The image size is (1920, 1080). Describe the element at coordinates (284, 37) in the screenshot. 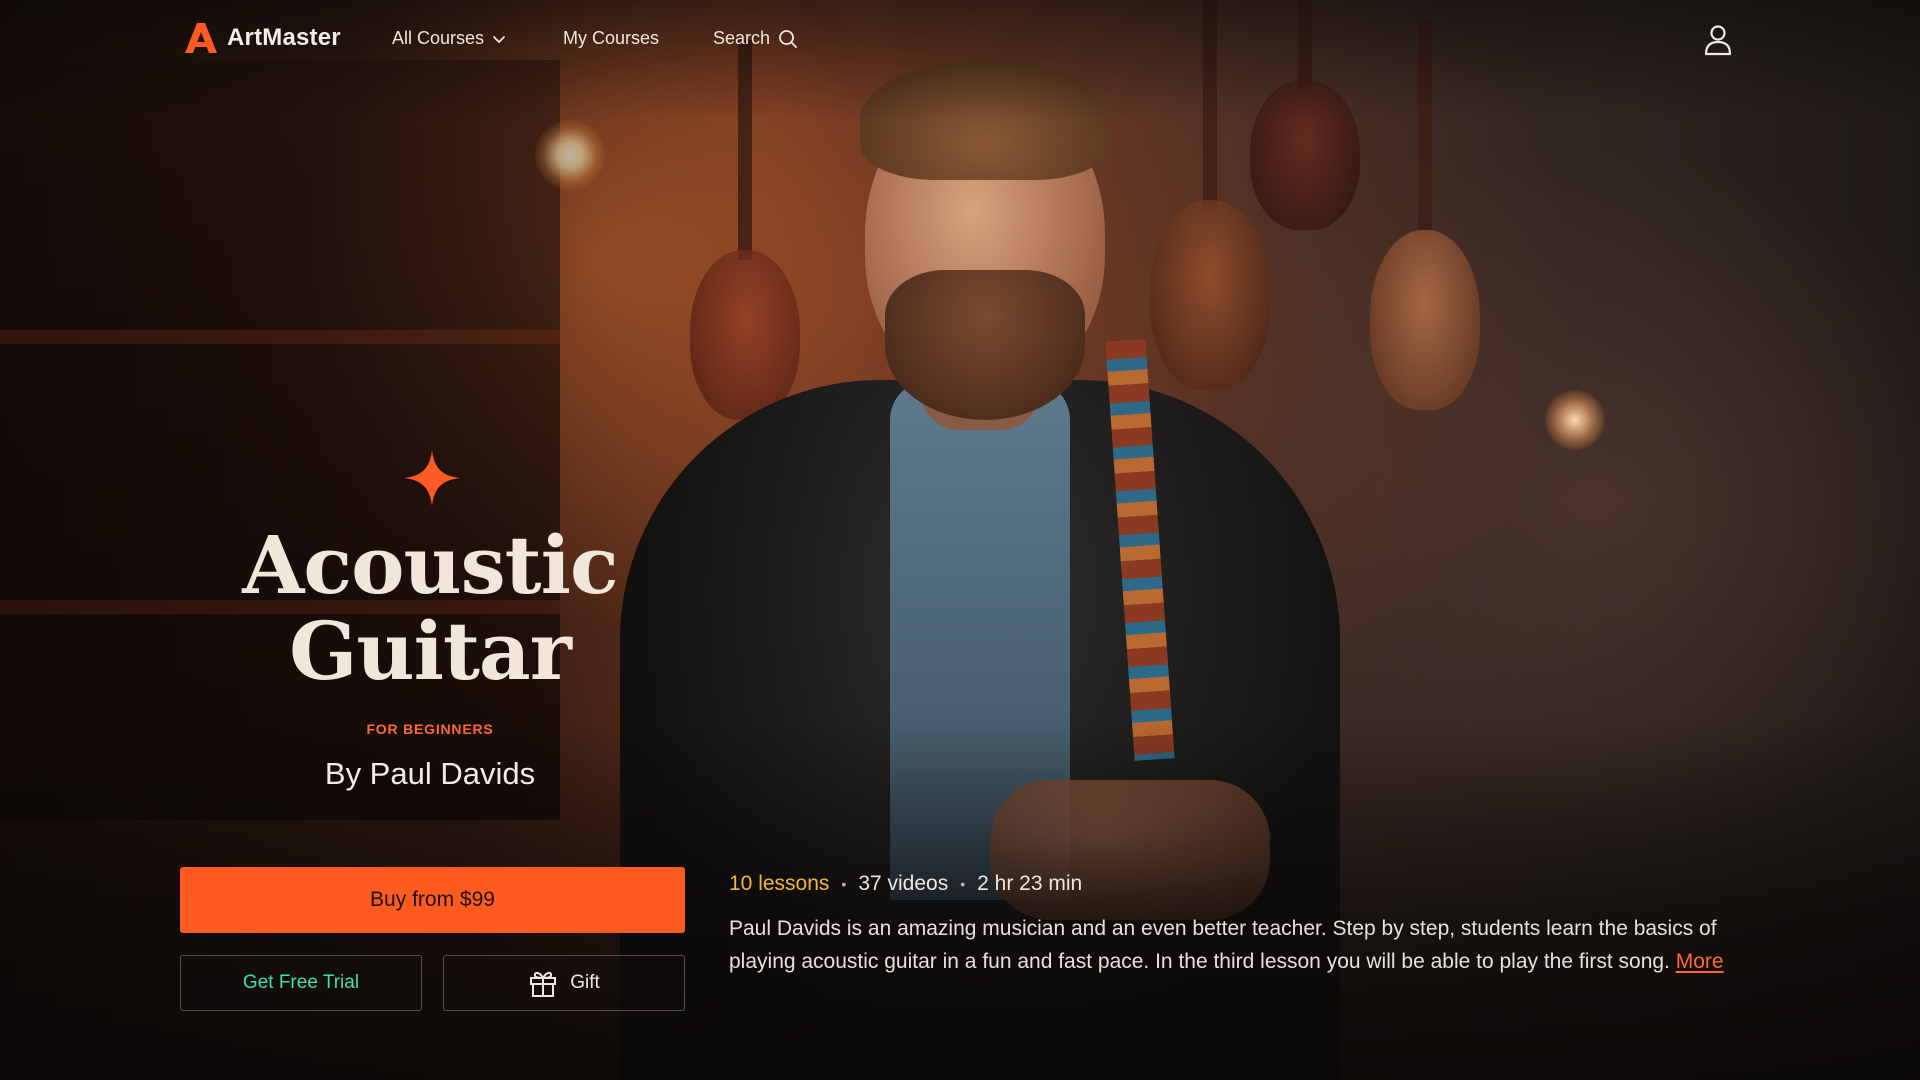

I see `brand-name: ArtMaster` at that location.